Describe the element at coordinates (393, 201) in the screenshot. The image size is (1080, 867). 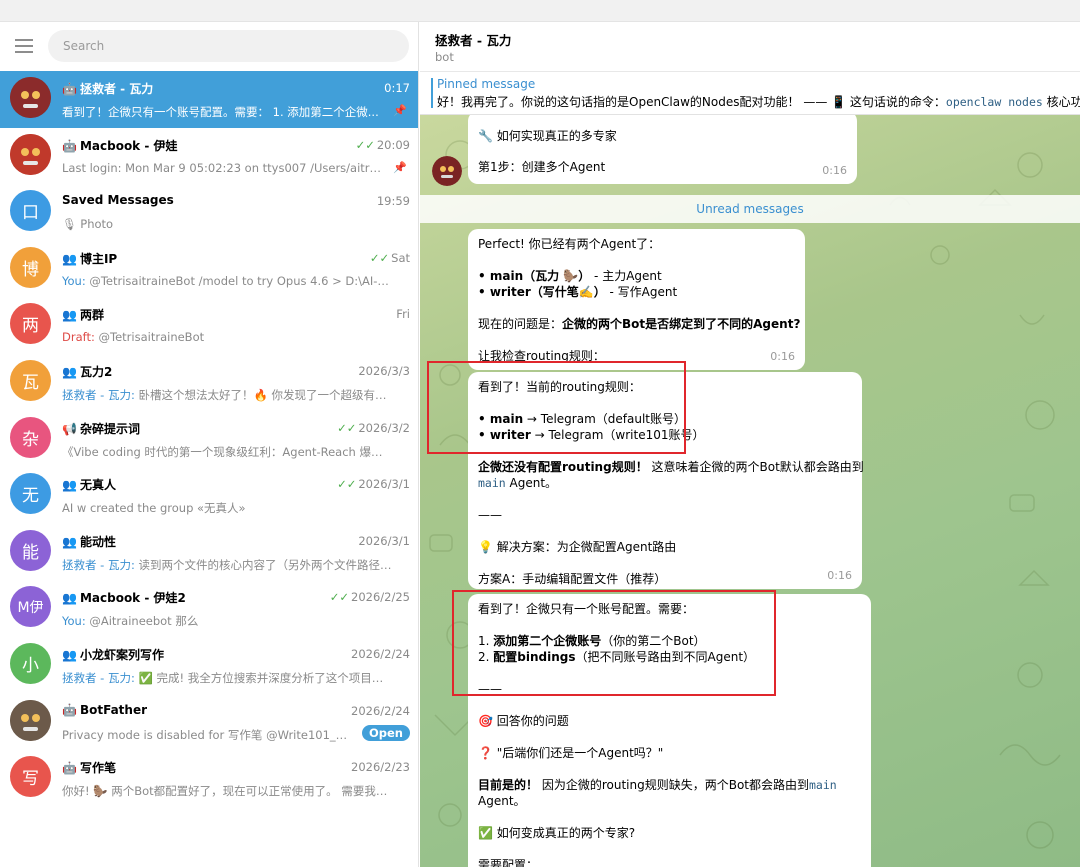
I see `chat-time: 19:59` at that location.